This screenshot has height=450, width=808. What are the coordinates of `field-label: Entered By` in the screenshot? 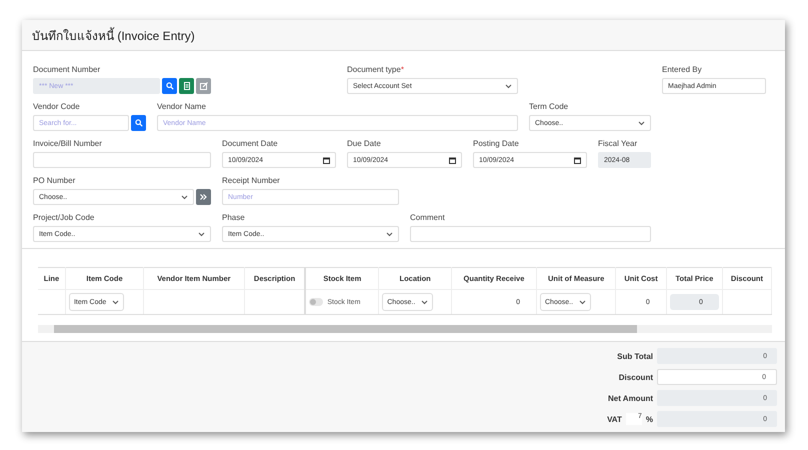 It's located at (682, 70).